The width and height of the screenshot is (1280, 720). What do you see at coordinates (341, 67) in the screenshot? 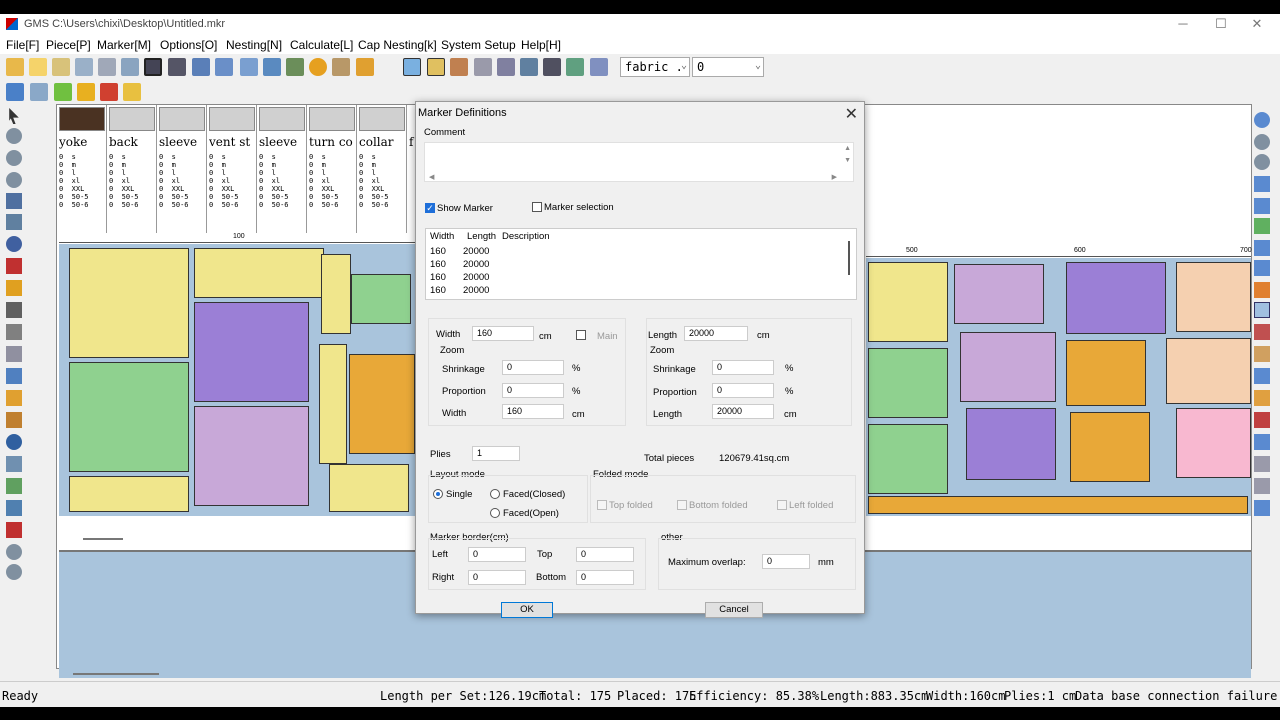
I see `table-icon` at bounding box center [341, 67].